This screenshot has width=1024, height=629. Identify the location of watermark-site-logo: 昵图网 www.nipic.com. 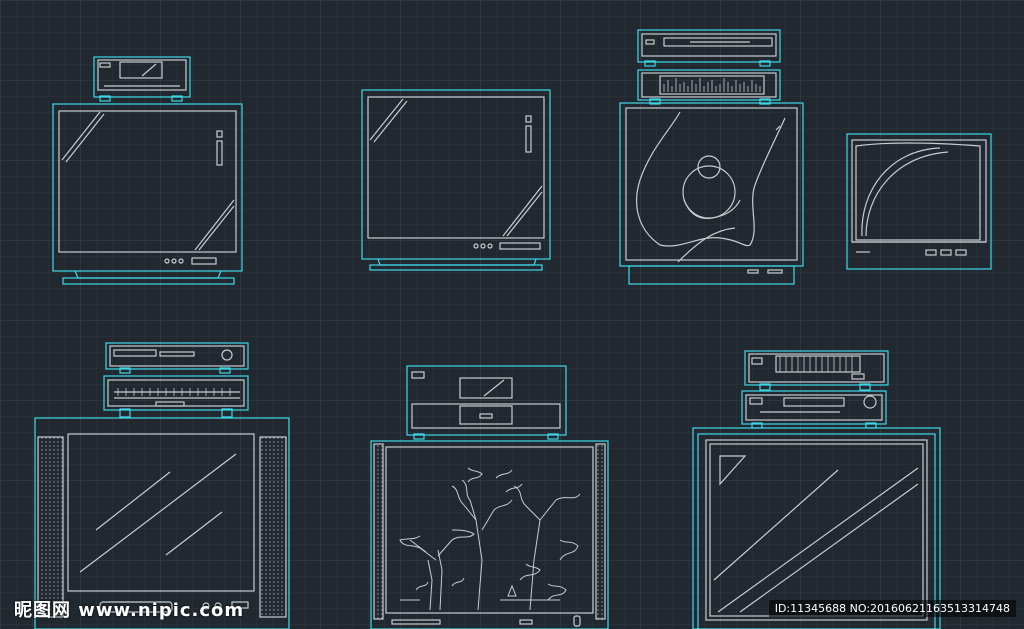
(129, 610).